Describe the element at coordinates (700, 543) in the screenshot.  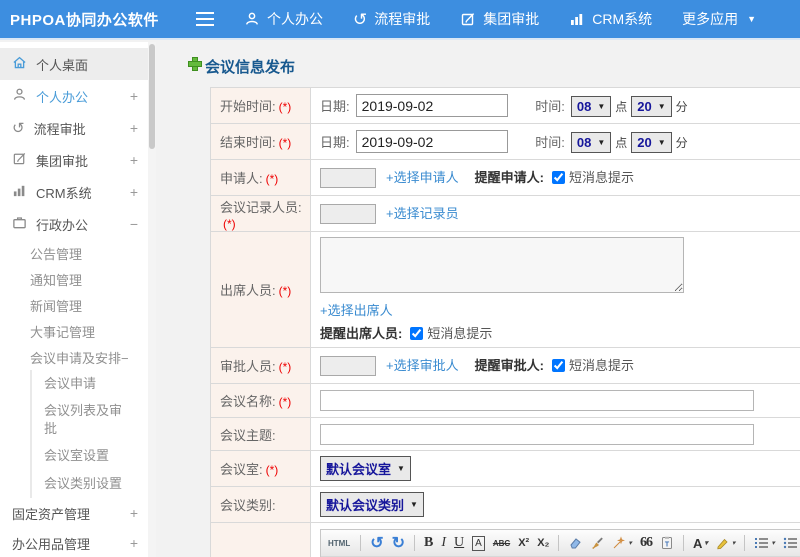
I see `font-color-button: A ▾` at that location.